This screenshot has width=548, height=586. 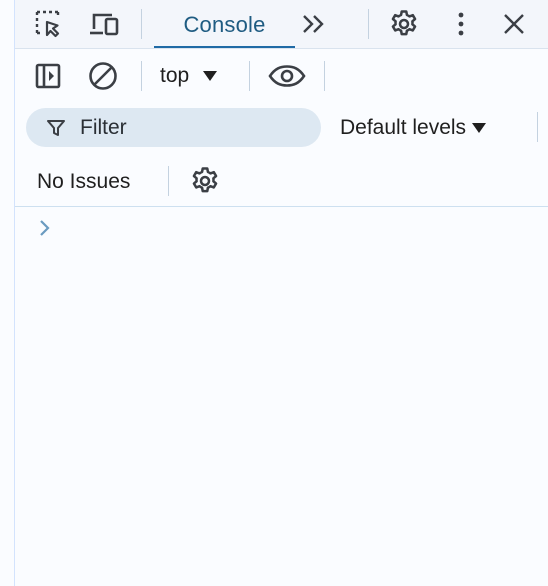 I want to click on filter-field, so click(x=173, y=127).